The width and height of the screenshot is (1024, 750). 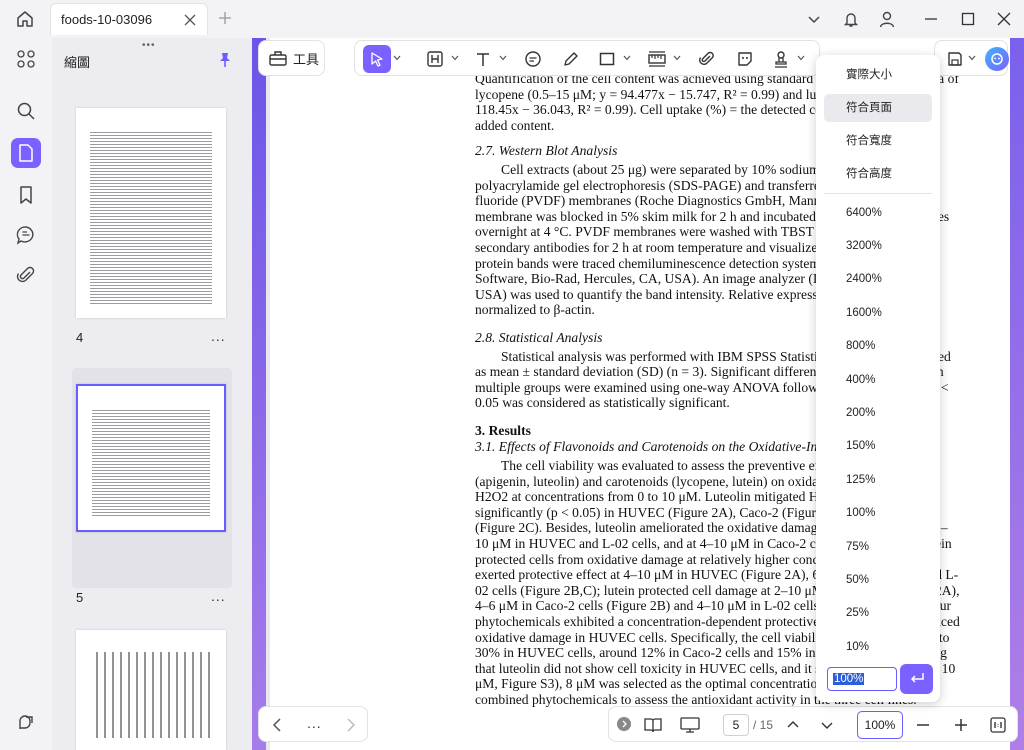 What do you see at coordinates (306, 59) in the screenshot?
I see `tools-label: 工具` at bounding box center [306, 59].